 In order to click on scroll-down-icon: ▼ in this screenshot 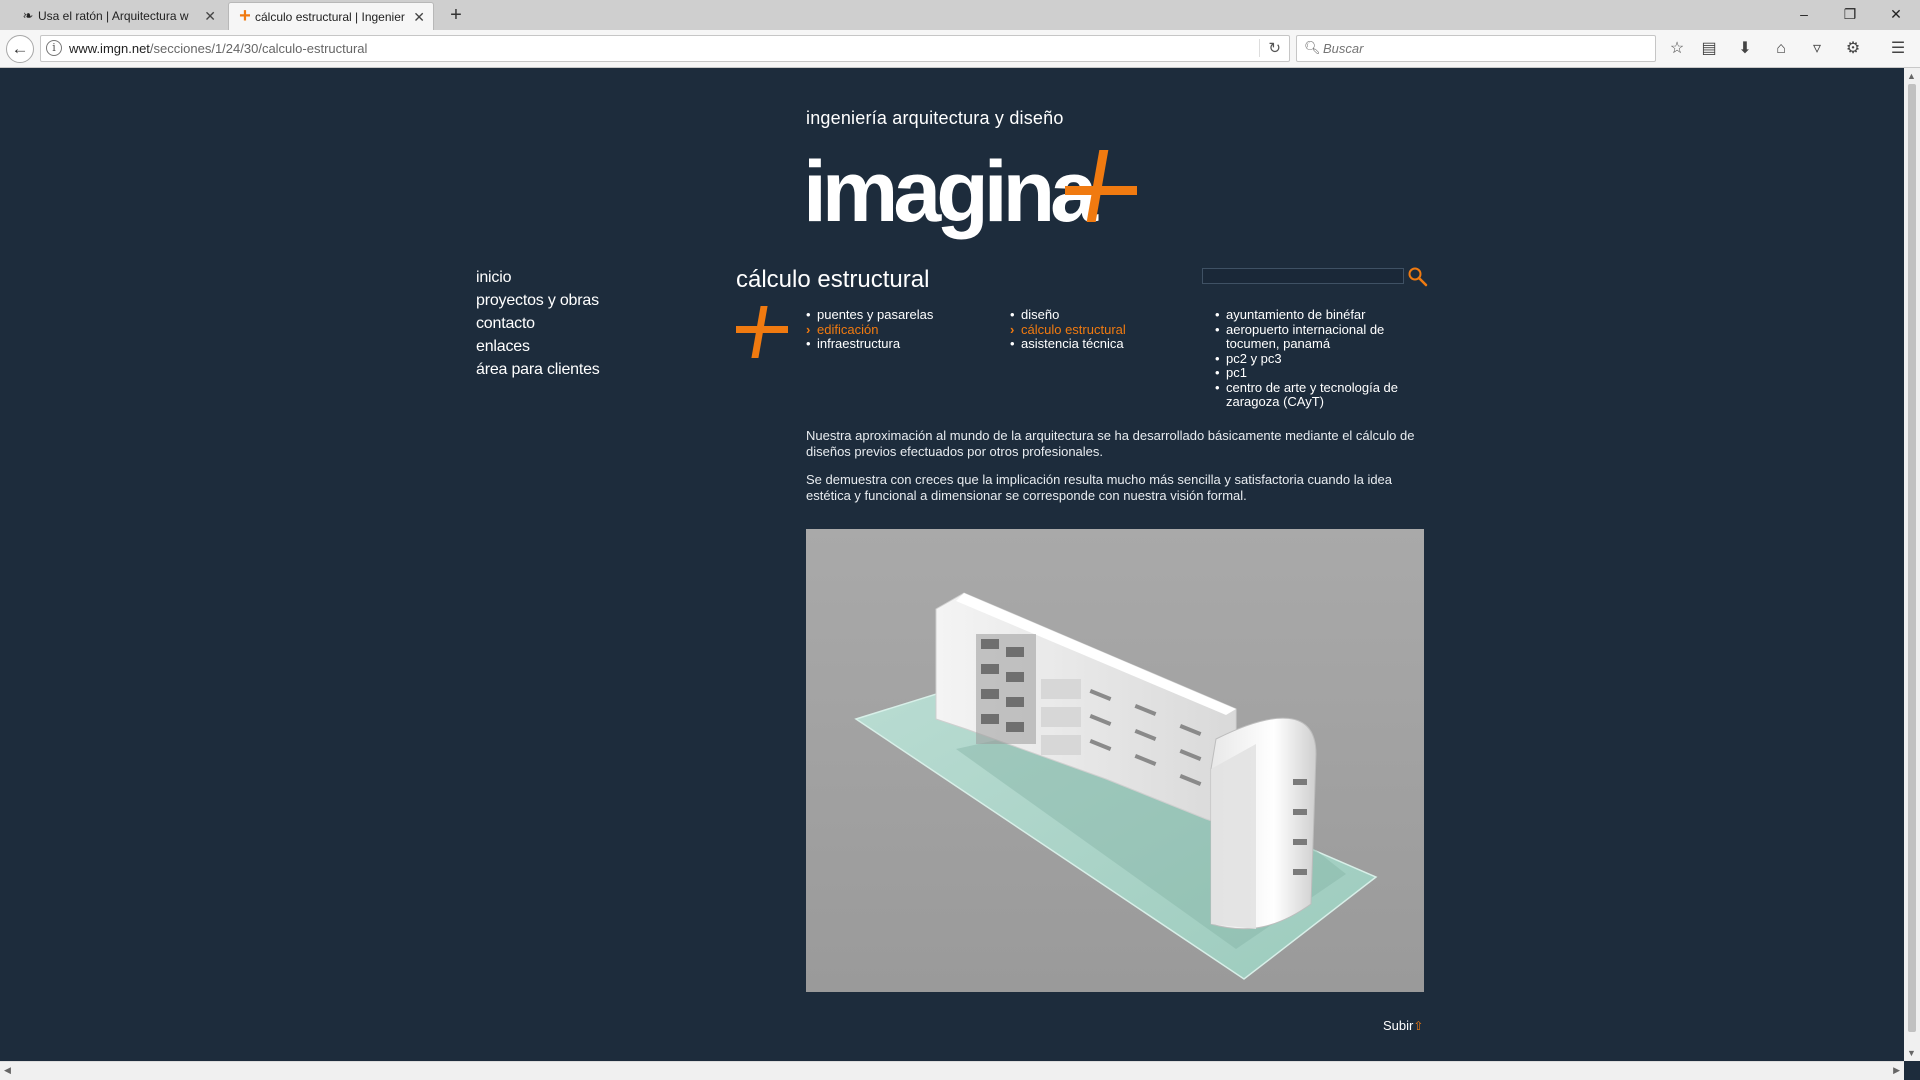, I will do `click(1911, 1053)`.